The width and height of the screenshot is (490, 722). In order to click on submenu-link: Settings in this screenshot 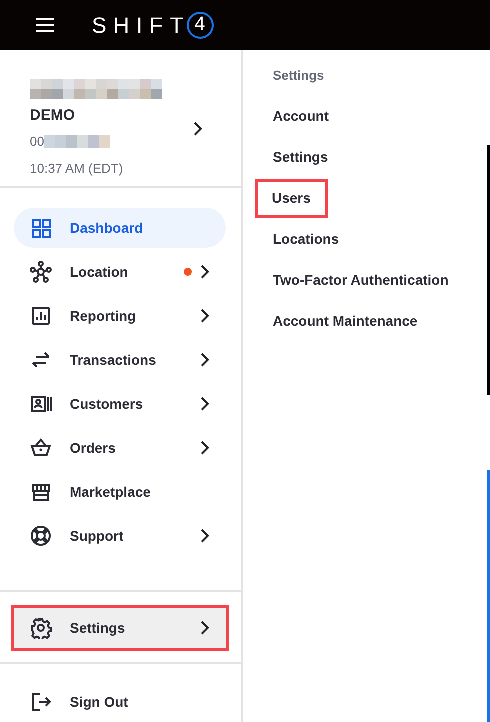, I will do `click(300, 157)`.